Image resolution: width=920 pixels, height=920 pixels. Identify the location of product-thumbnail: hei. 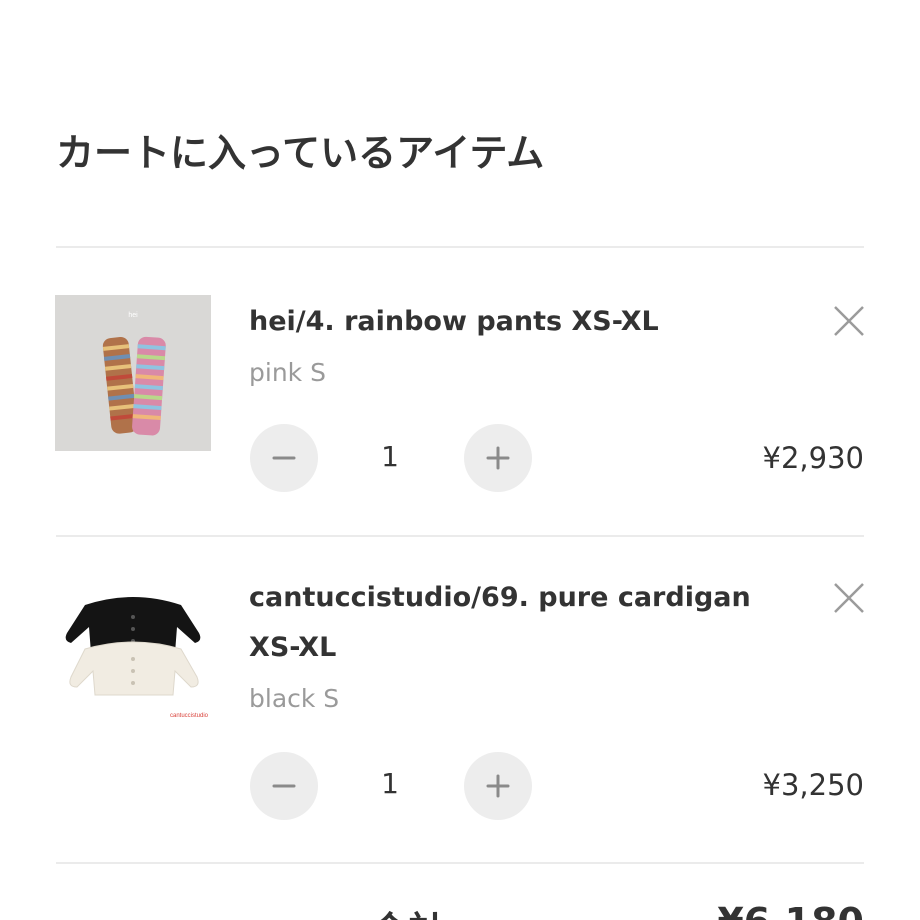
(133, 373).